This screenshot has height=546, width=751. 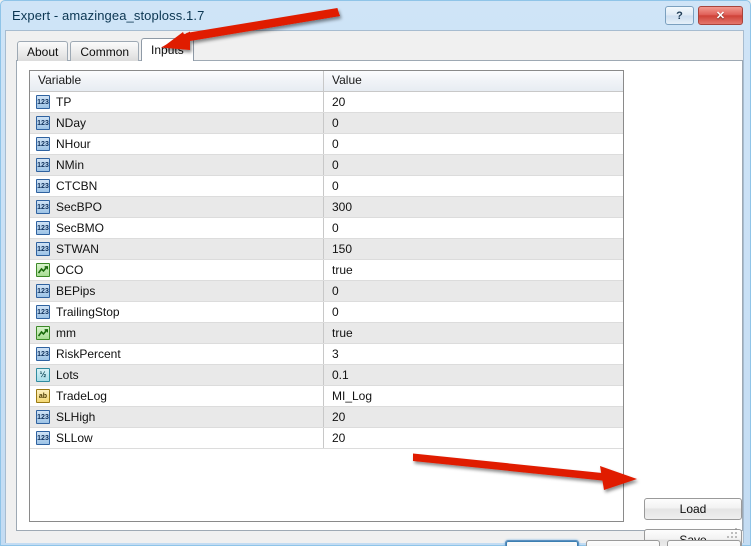 What do you see at coordinates (542, 543) in the screenshot?
I see `ok-button: OK` at bounding box center [542, 543].